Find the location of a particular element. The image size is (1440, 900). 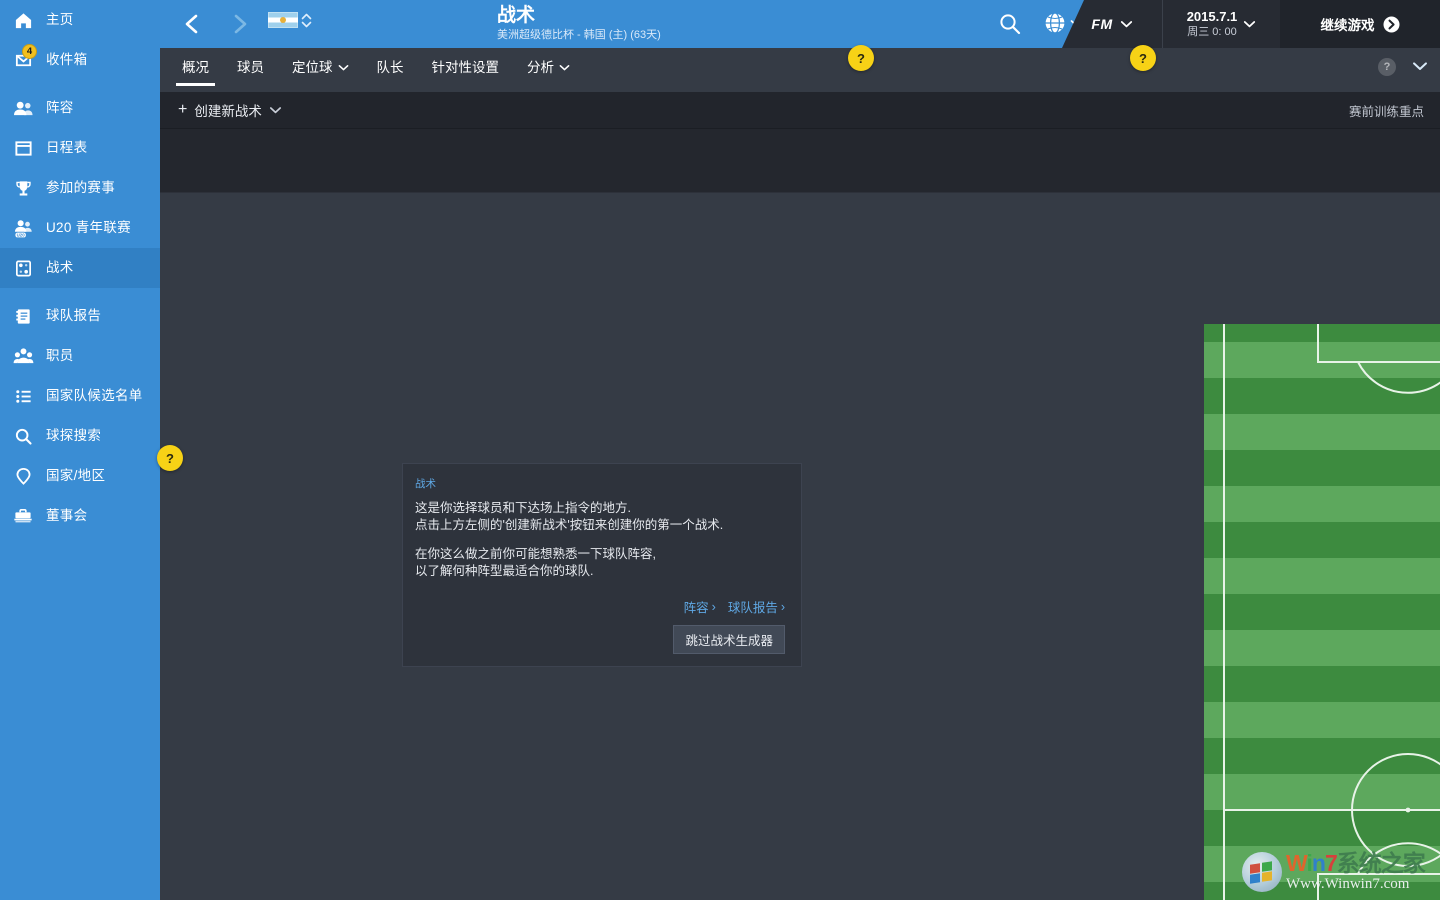

tactics-toolbar: + 创建新战术 赛前训练重点 is located at coordinates (800, 110).